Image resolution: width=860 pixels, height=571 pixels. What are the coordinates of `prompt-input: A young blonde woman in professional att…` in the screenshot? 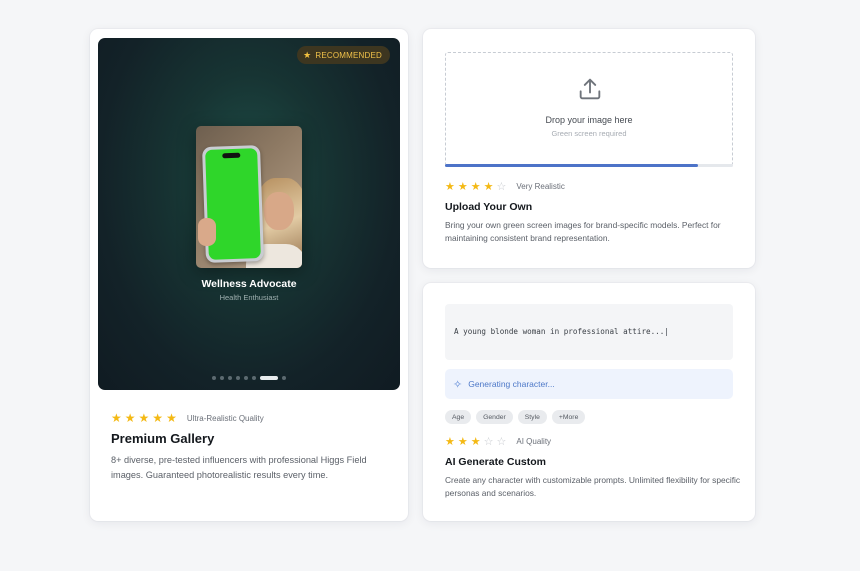 It's located at (589, 332).